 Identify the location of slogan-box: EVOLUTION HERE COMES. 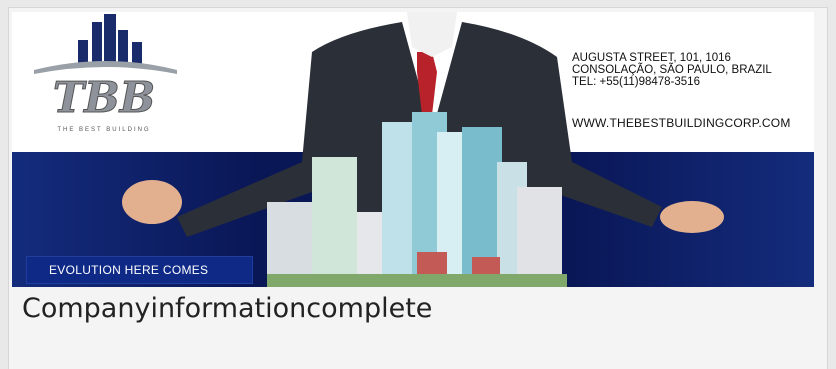
(139, 270).